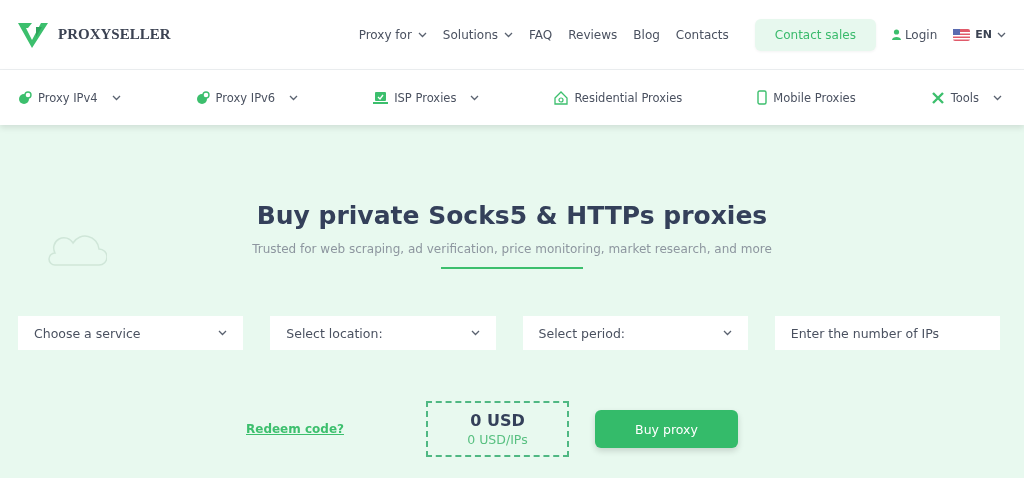 The image size is (1024, 478). Describe the element at coordinates (962, 34) in the screenshot. I see `flag-icon` at that location.